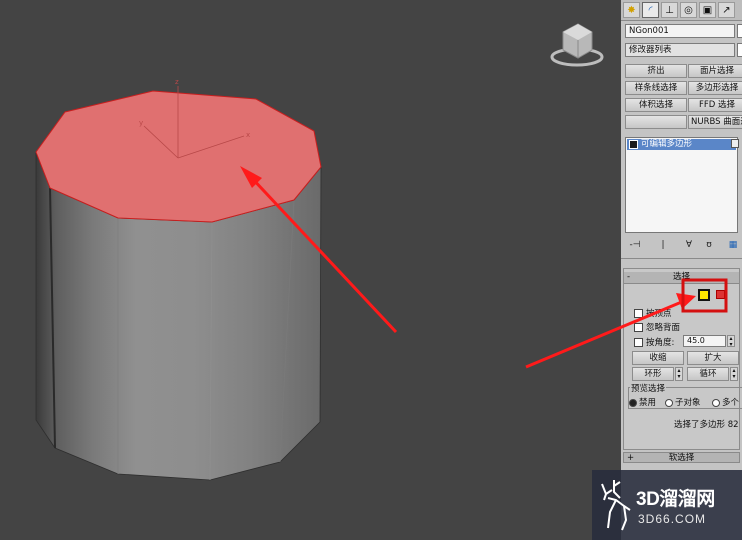 The image size is (742, 540). Describe the element at coordinates (638, 327) in the screenshot. I see `ignore-backfacing-checkbox` at that location.